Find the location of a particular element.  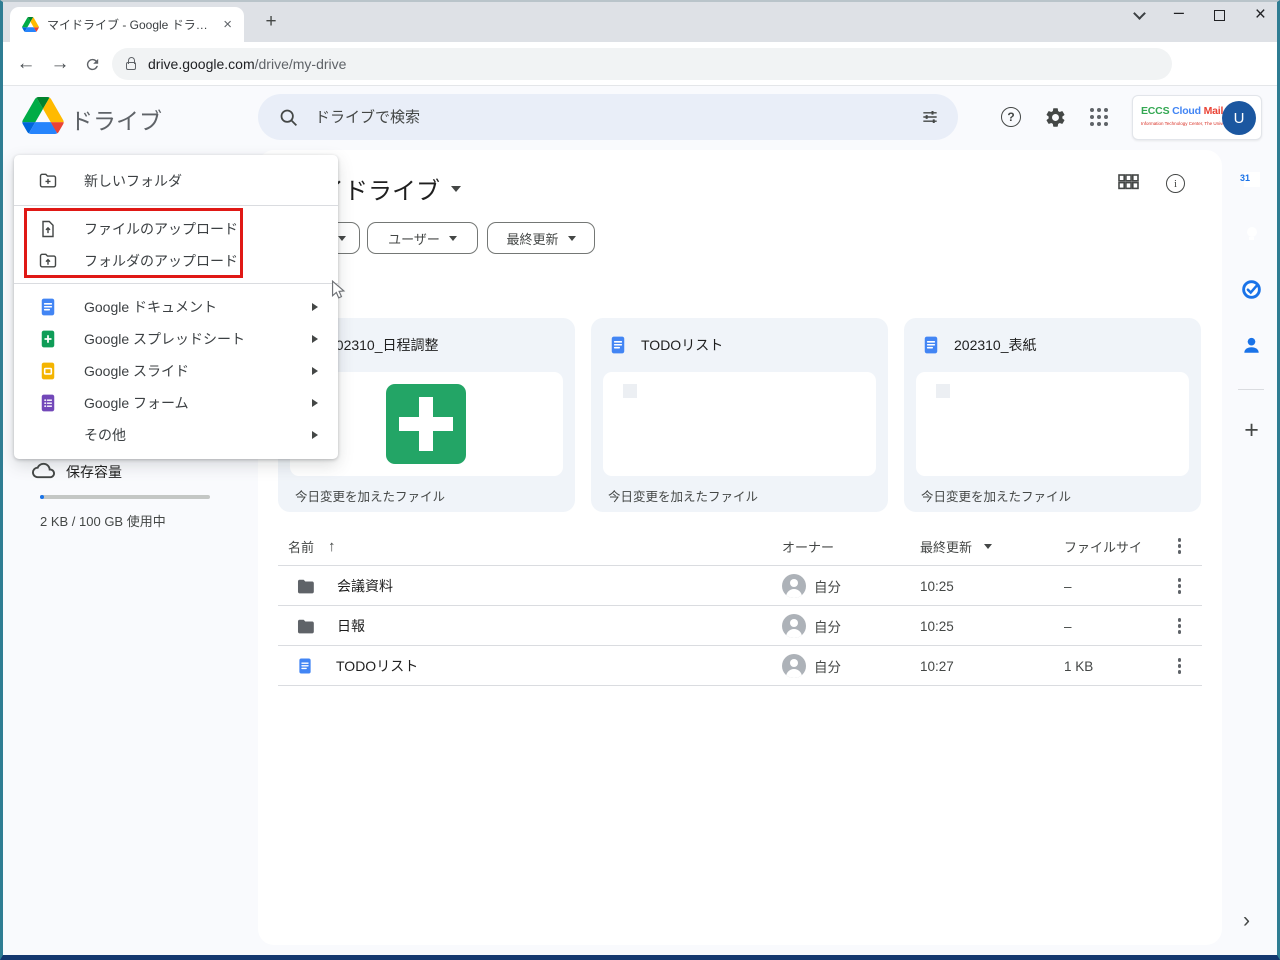

drive-favicon-icon is located at coordinates (30, 24).